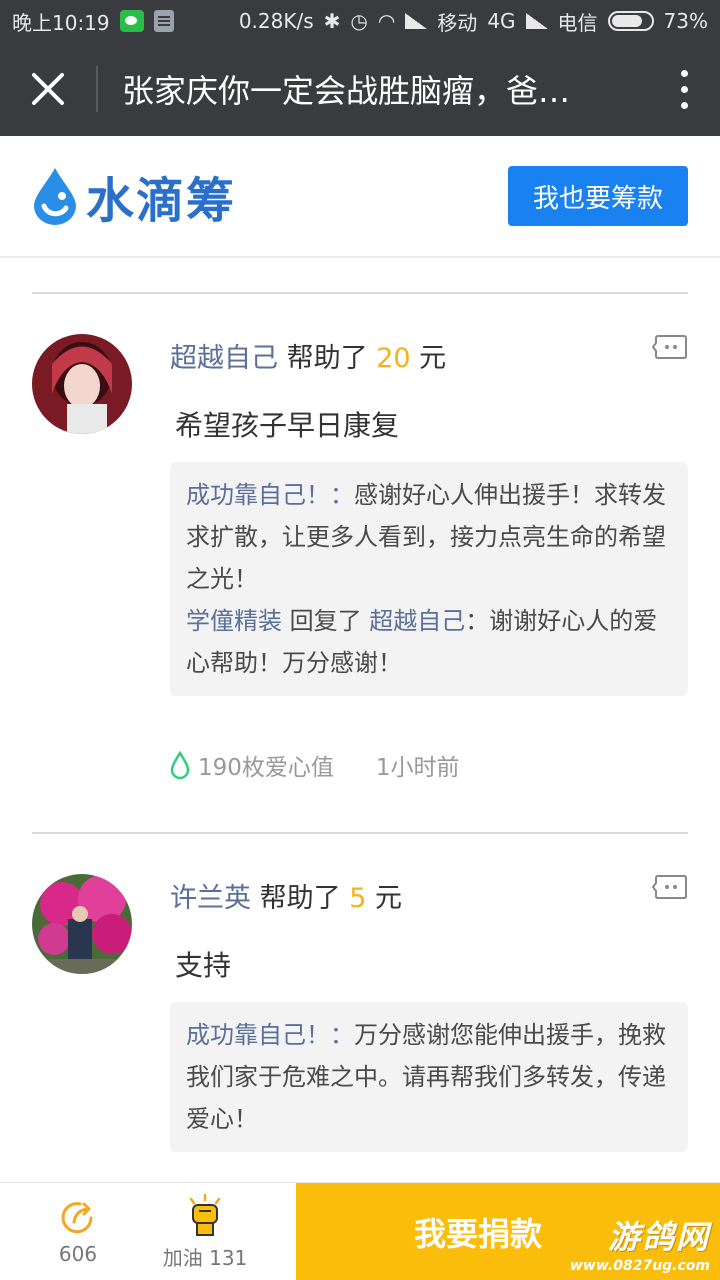 The image size is (720, 1280). What do you see at coordinates (77, 1218) in the screenshot?
I see `share-icon` at bounding box center [77, 1218].